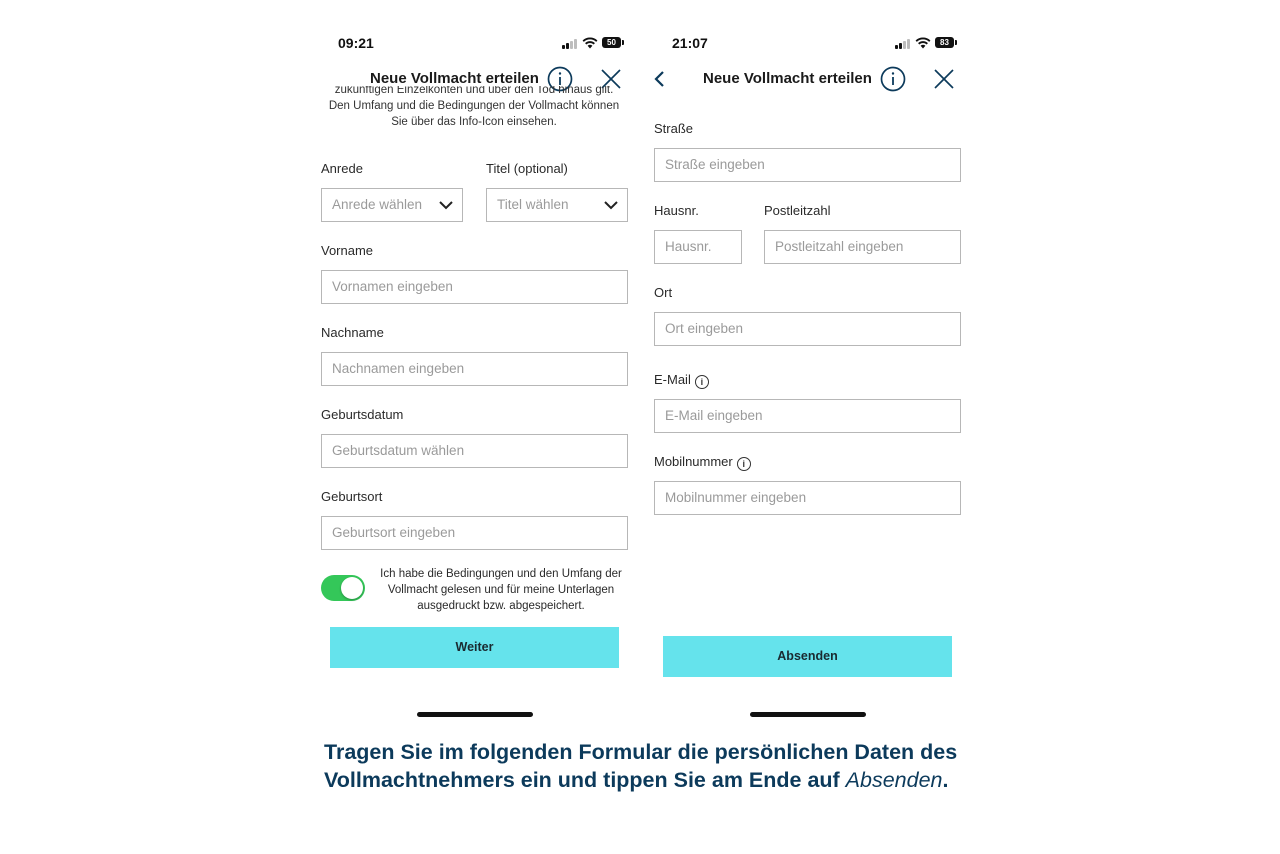 The width and height of the screenshot is (1280, 854). I want to click on anrede-placeholder: Anrede wählen, so click(377, 204).